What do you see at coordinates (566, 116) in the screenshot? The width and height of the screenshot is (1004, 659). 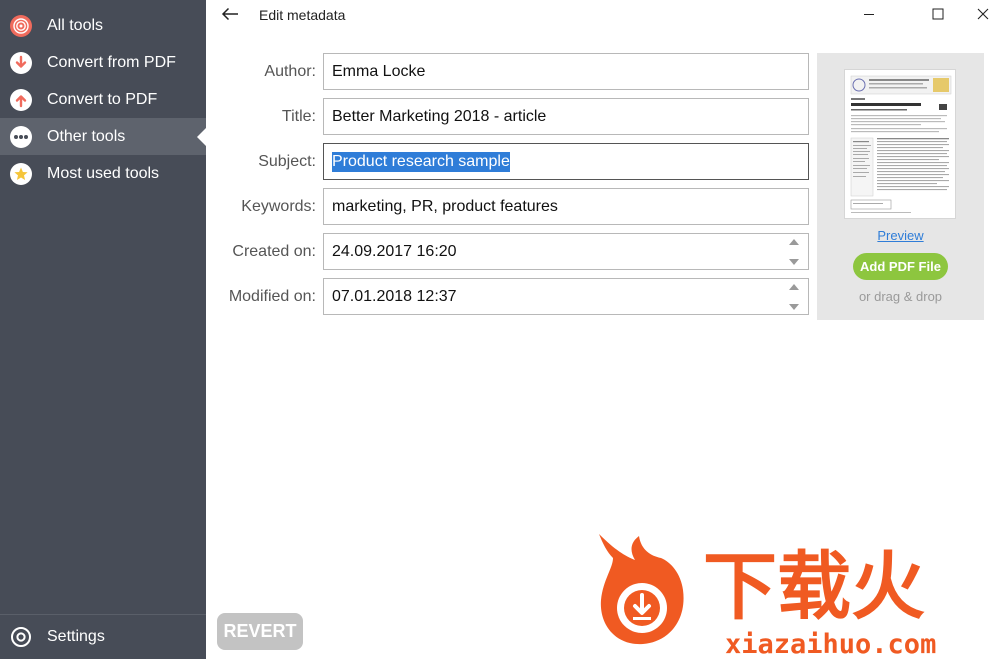 I see `title-field: Better Marketing 2018 - article` at bounding box center [566, 116].